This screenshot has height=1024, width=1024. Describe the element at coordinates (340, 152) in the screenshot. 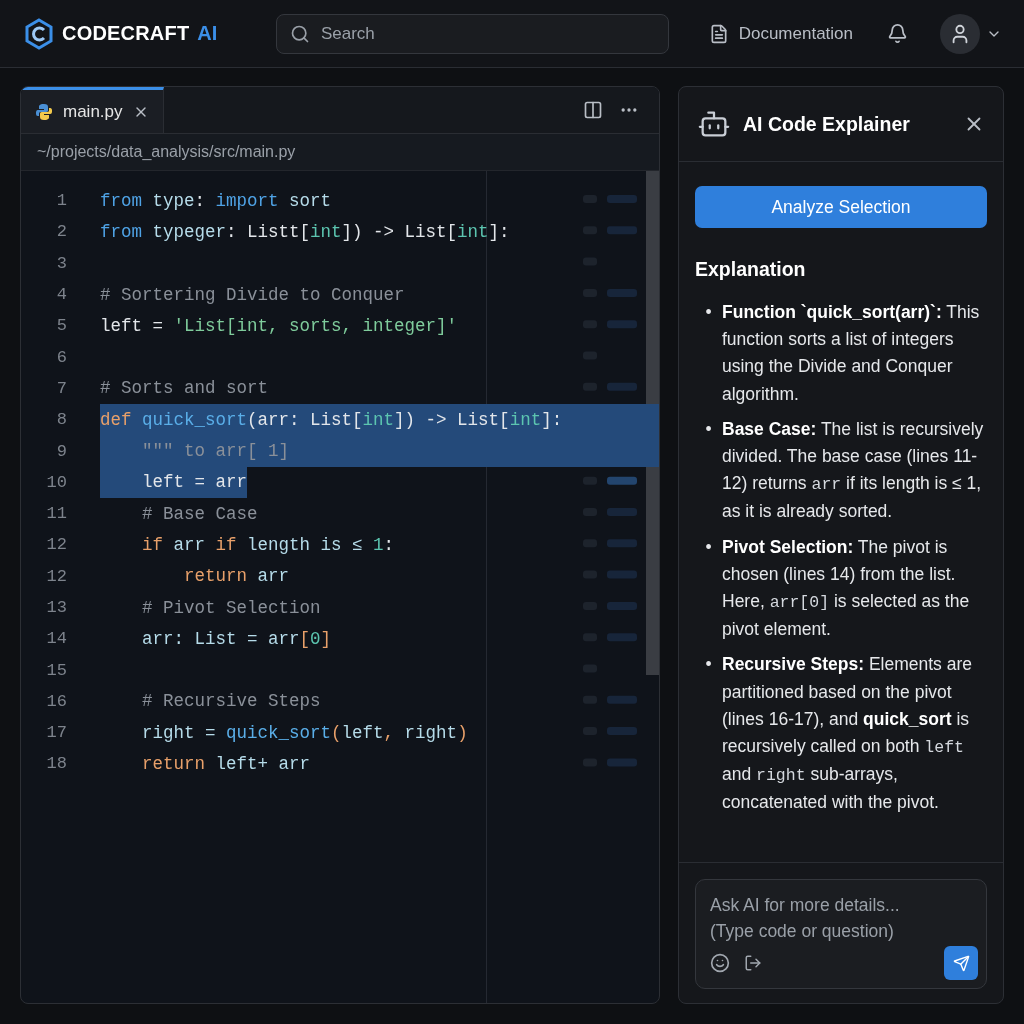

I see `file-path: ~/projects/data_analysis/src/main.py` at that location.